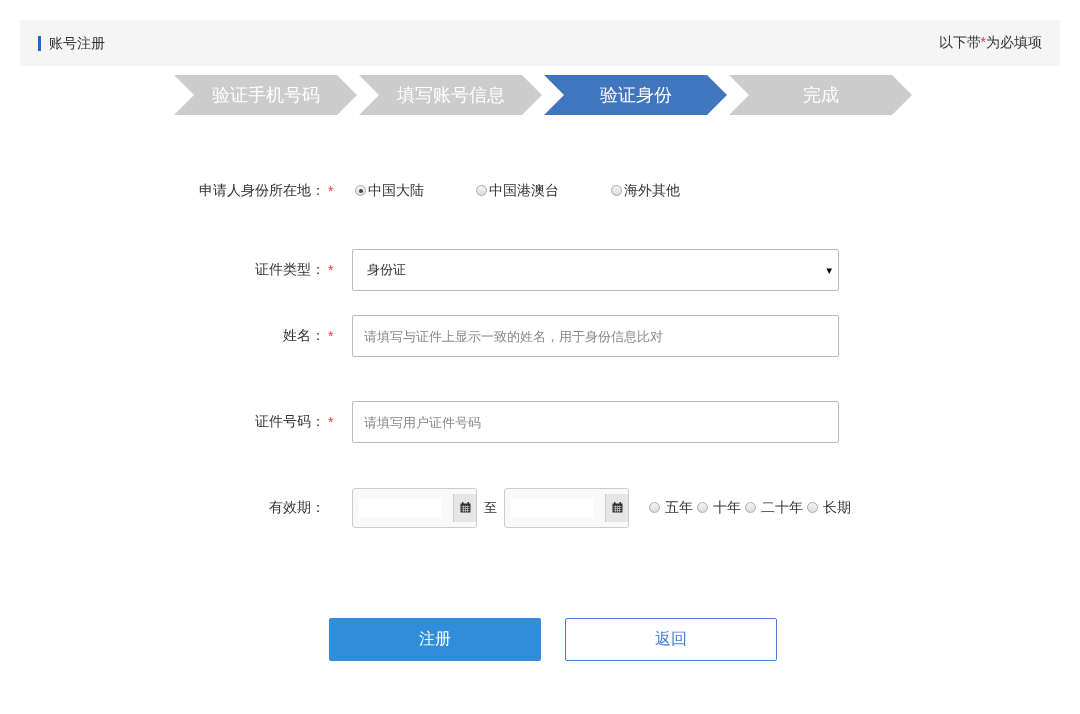 Image resolution: width=1080 pixels, height=714 pixels. I want to click on radio-option: 二十年, so click(774, 507).